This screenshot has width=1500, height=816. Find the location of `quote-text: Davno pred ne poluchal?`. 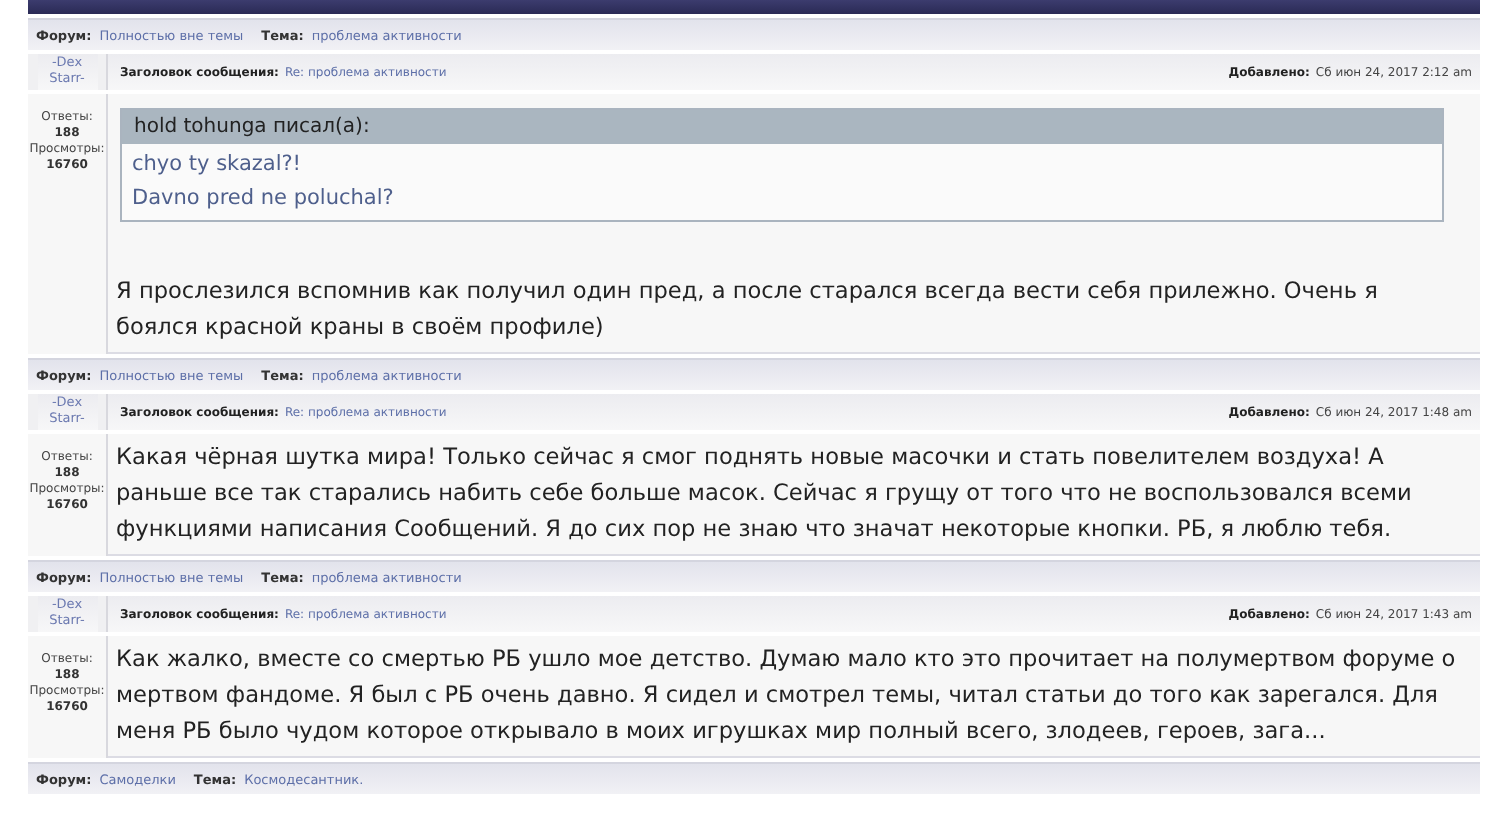

quote-text: Davno pred ne poluchal? is located at coordinates (264, 199).